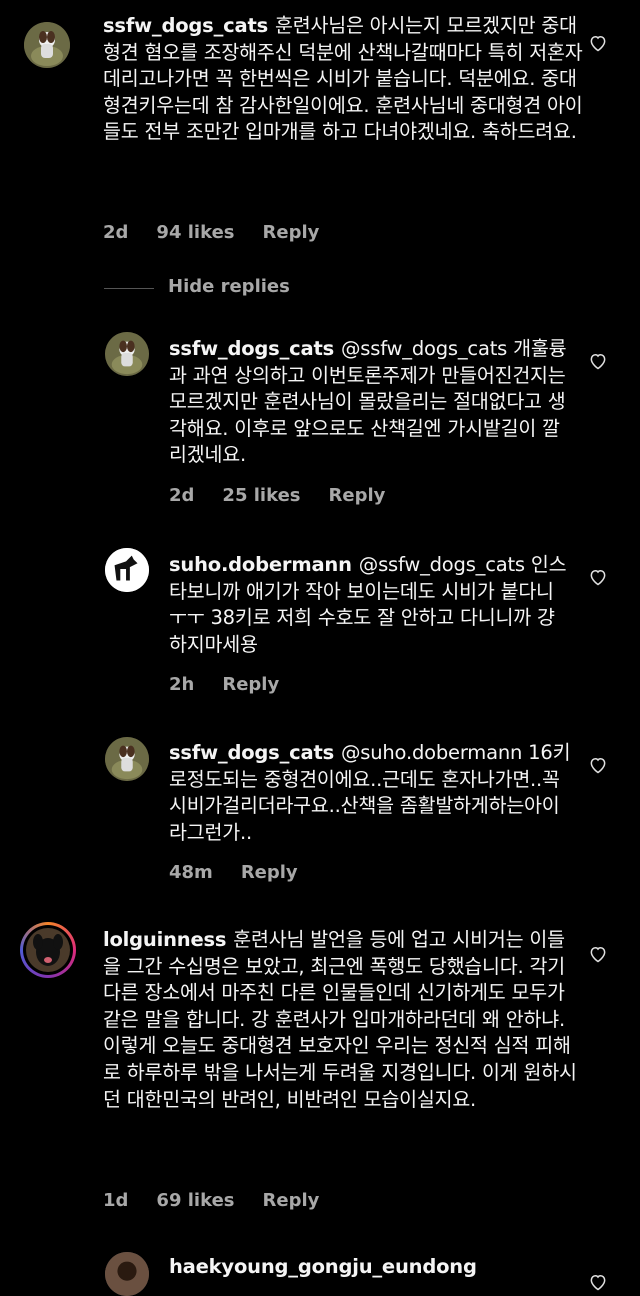 The image size is (640, 1296). I want to click on timestamp: 2h, so click(182, 684).